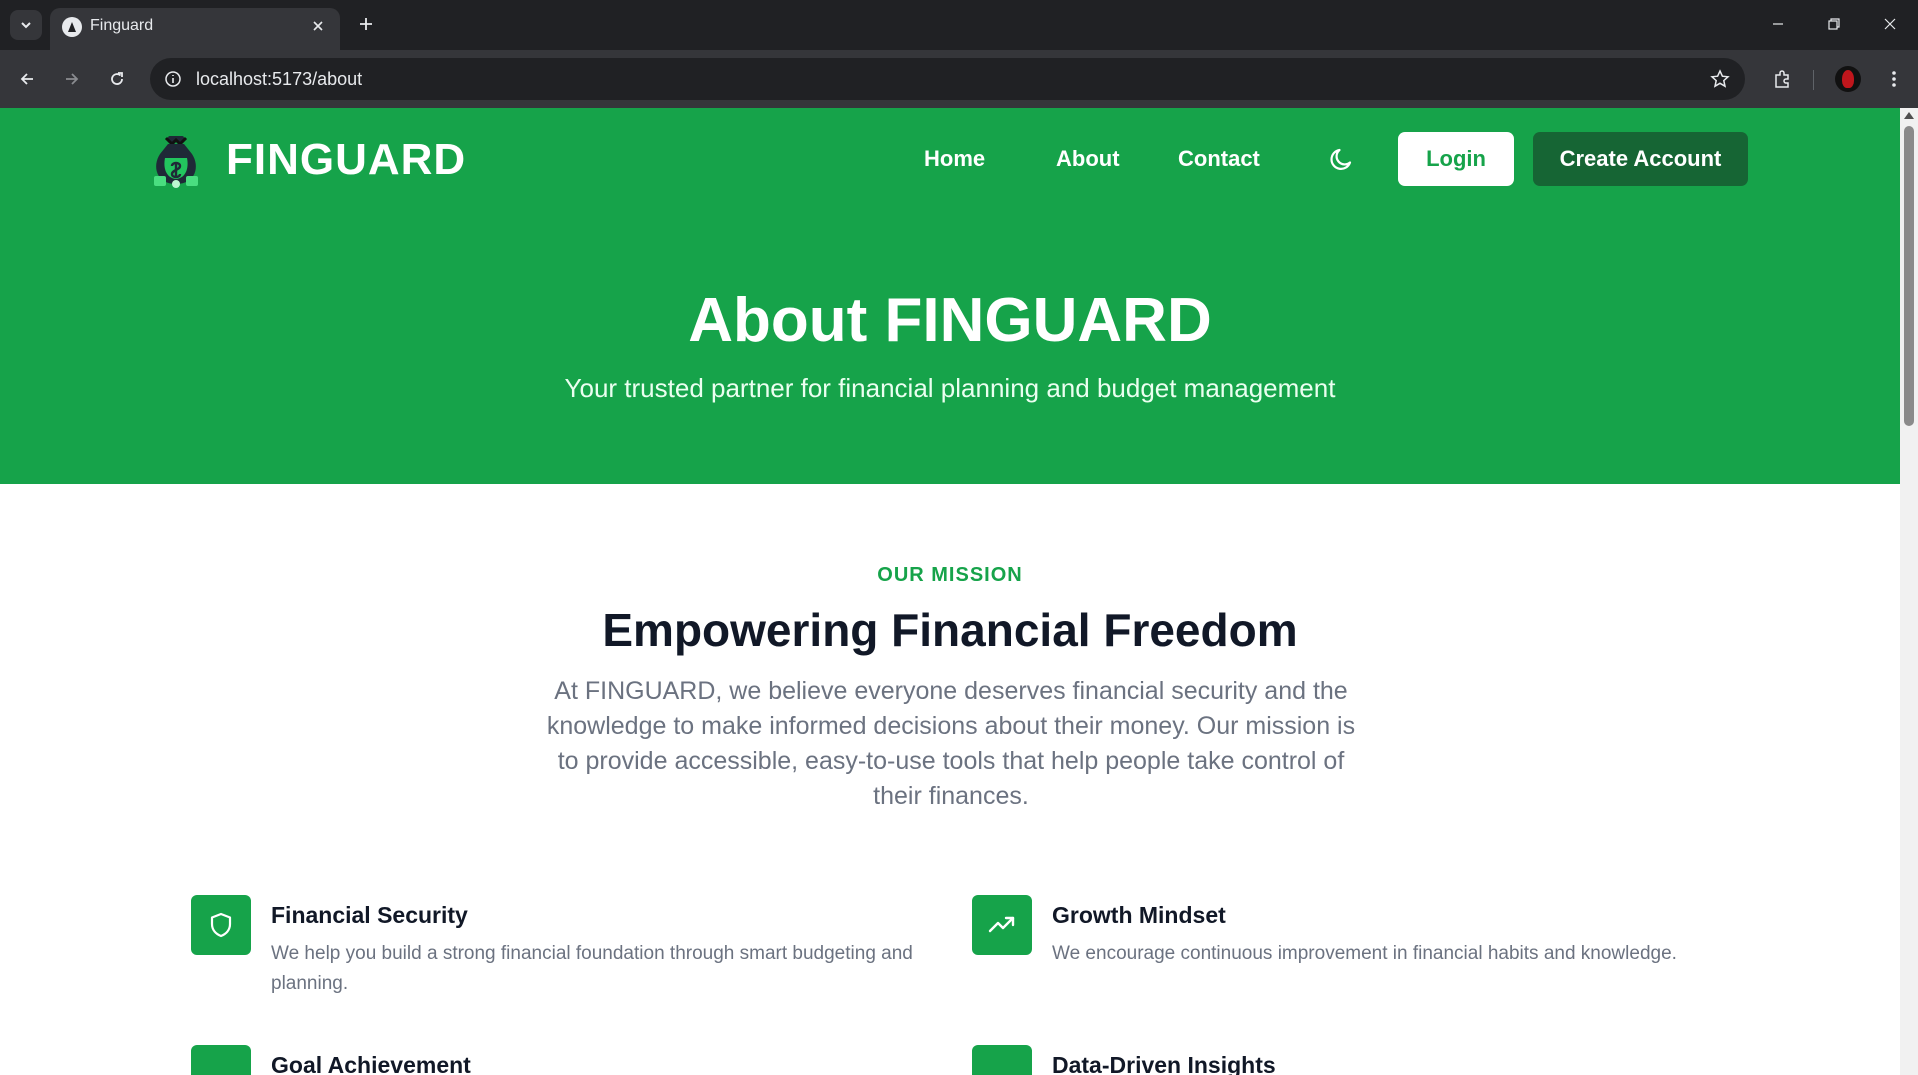 This screenshot has width=1918, height=1075. I want to click on scrollbar-thumb, so click(1909, 276).